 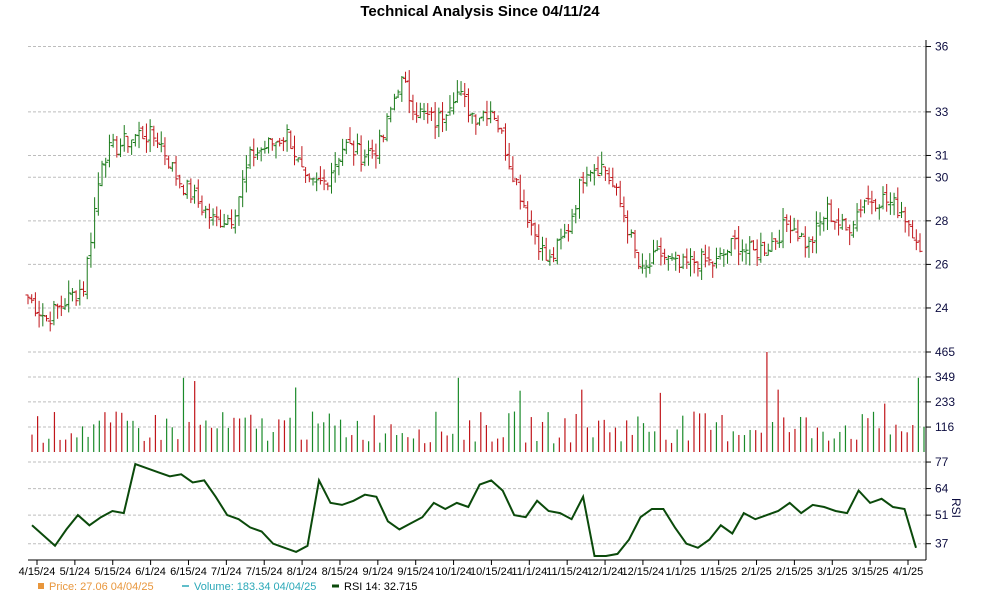 I want to click on x-tick-label: 5/15/24, so click(x=112, y=572).